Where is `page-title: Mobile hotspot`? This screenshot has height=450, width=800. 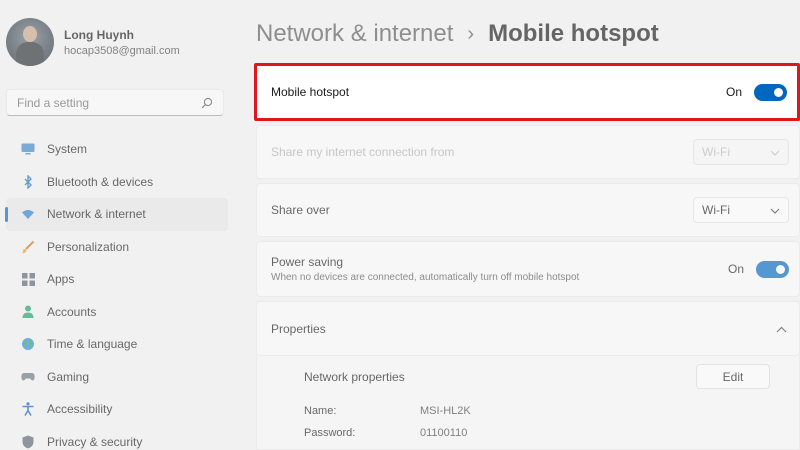 page-title: Mobile hotspot is located at coordinates (573, 33).